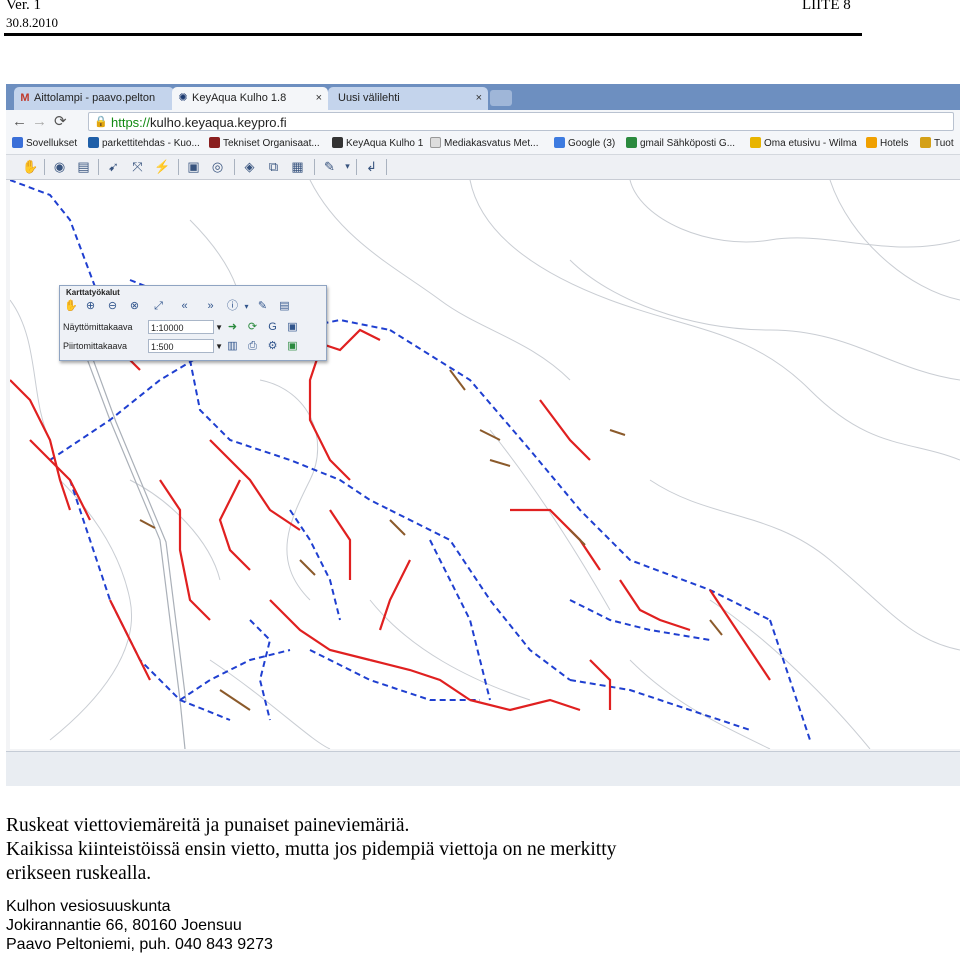 The image size is (960, 959). What do you see at coordinates (249, 166) in the screenshot?
I see `layers-icon: ◈` at bounding box center [249, 166].